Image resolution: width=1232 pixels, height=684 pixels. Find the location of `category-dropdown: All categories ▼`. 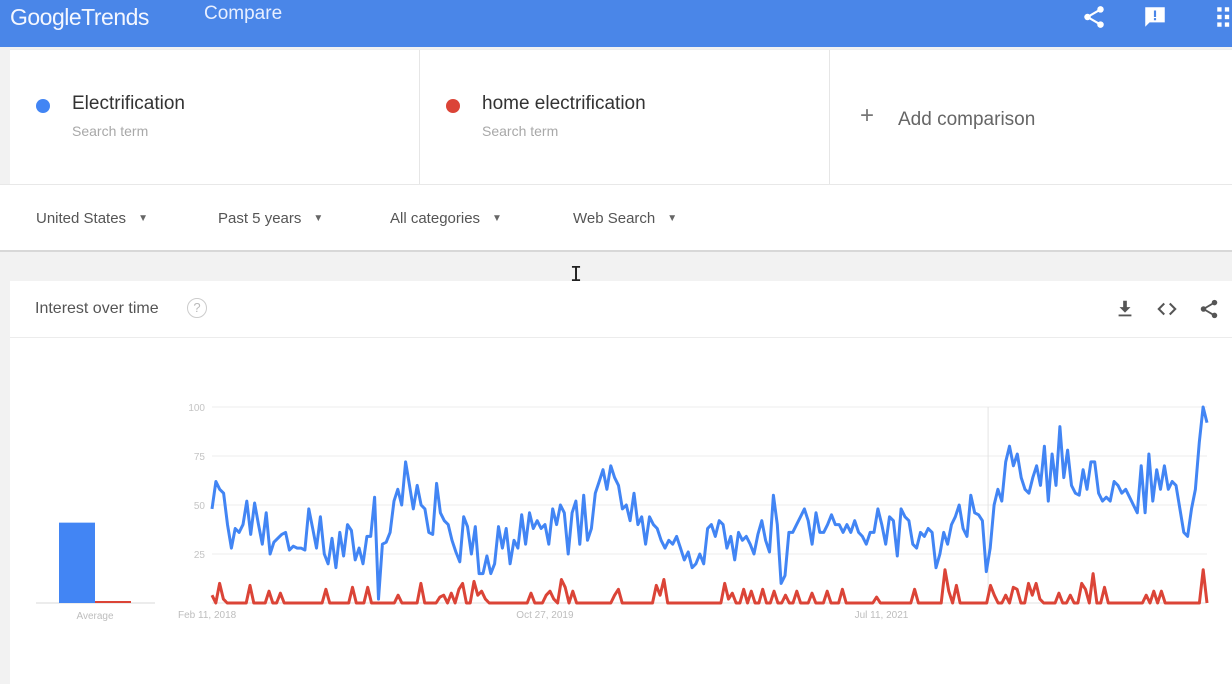

category-dropdown: All categories ▼ is located at coordinates (446, 218).